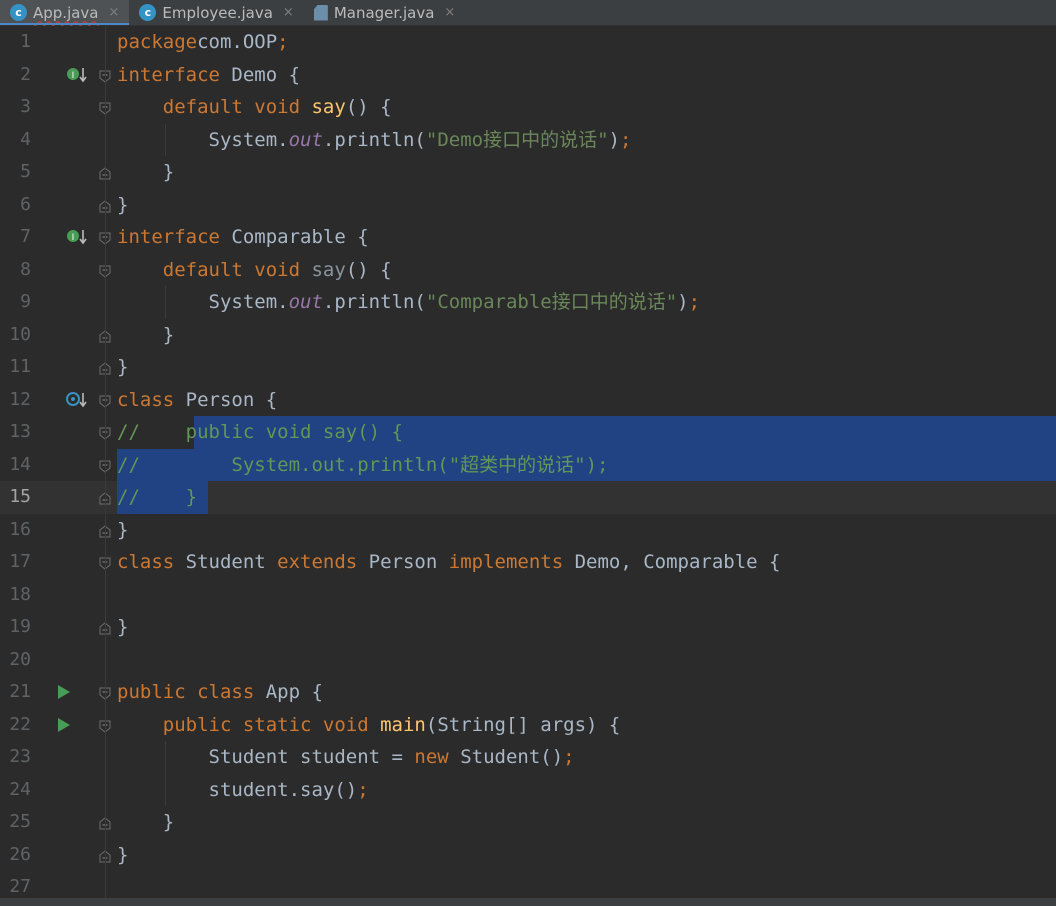 The height and width of the screenshot is (906, 1056). Describe the element at coordinates (528, 270) in the screenshot. I see `code-line: 8 default void say() {` at that location.